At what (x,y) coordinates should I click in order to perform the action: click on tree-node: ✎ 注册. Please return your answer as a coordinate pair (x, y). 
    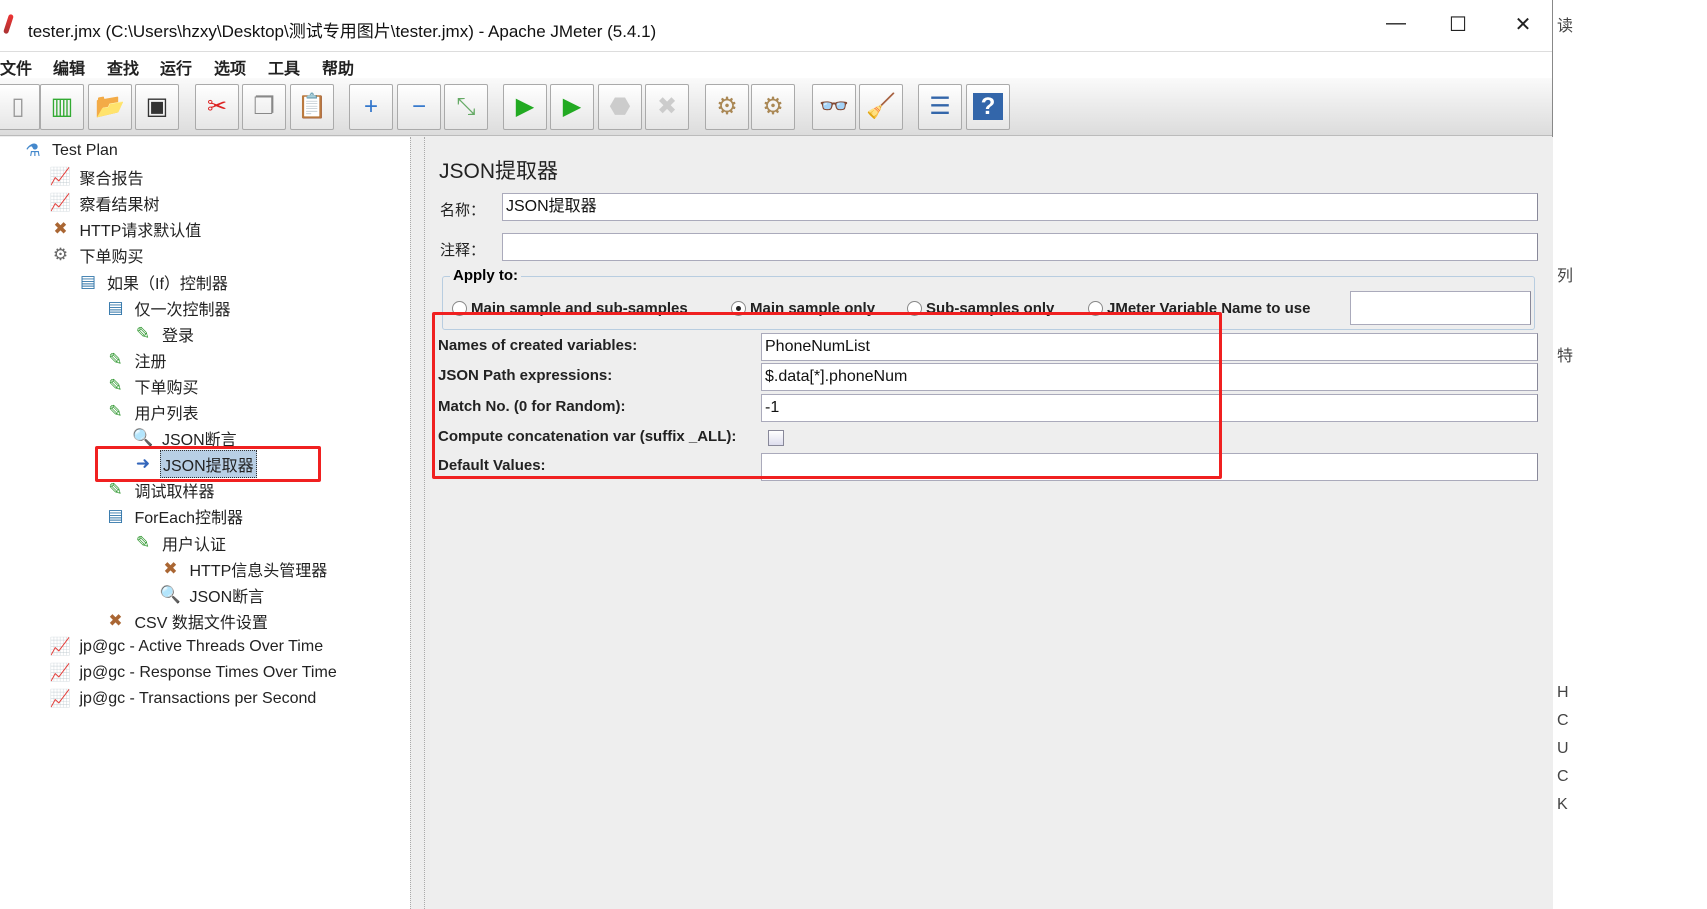
    Looking at the image, I should click on (137, 360).